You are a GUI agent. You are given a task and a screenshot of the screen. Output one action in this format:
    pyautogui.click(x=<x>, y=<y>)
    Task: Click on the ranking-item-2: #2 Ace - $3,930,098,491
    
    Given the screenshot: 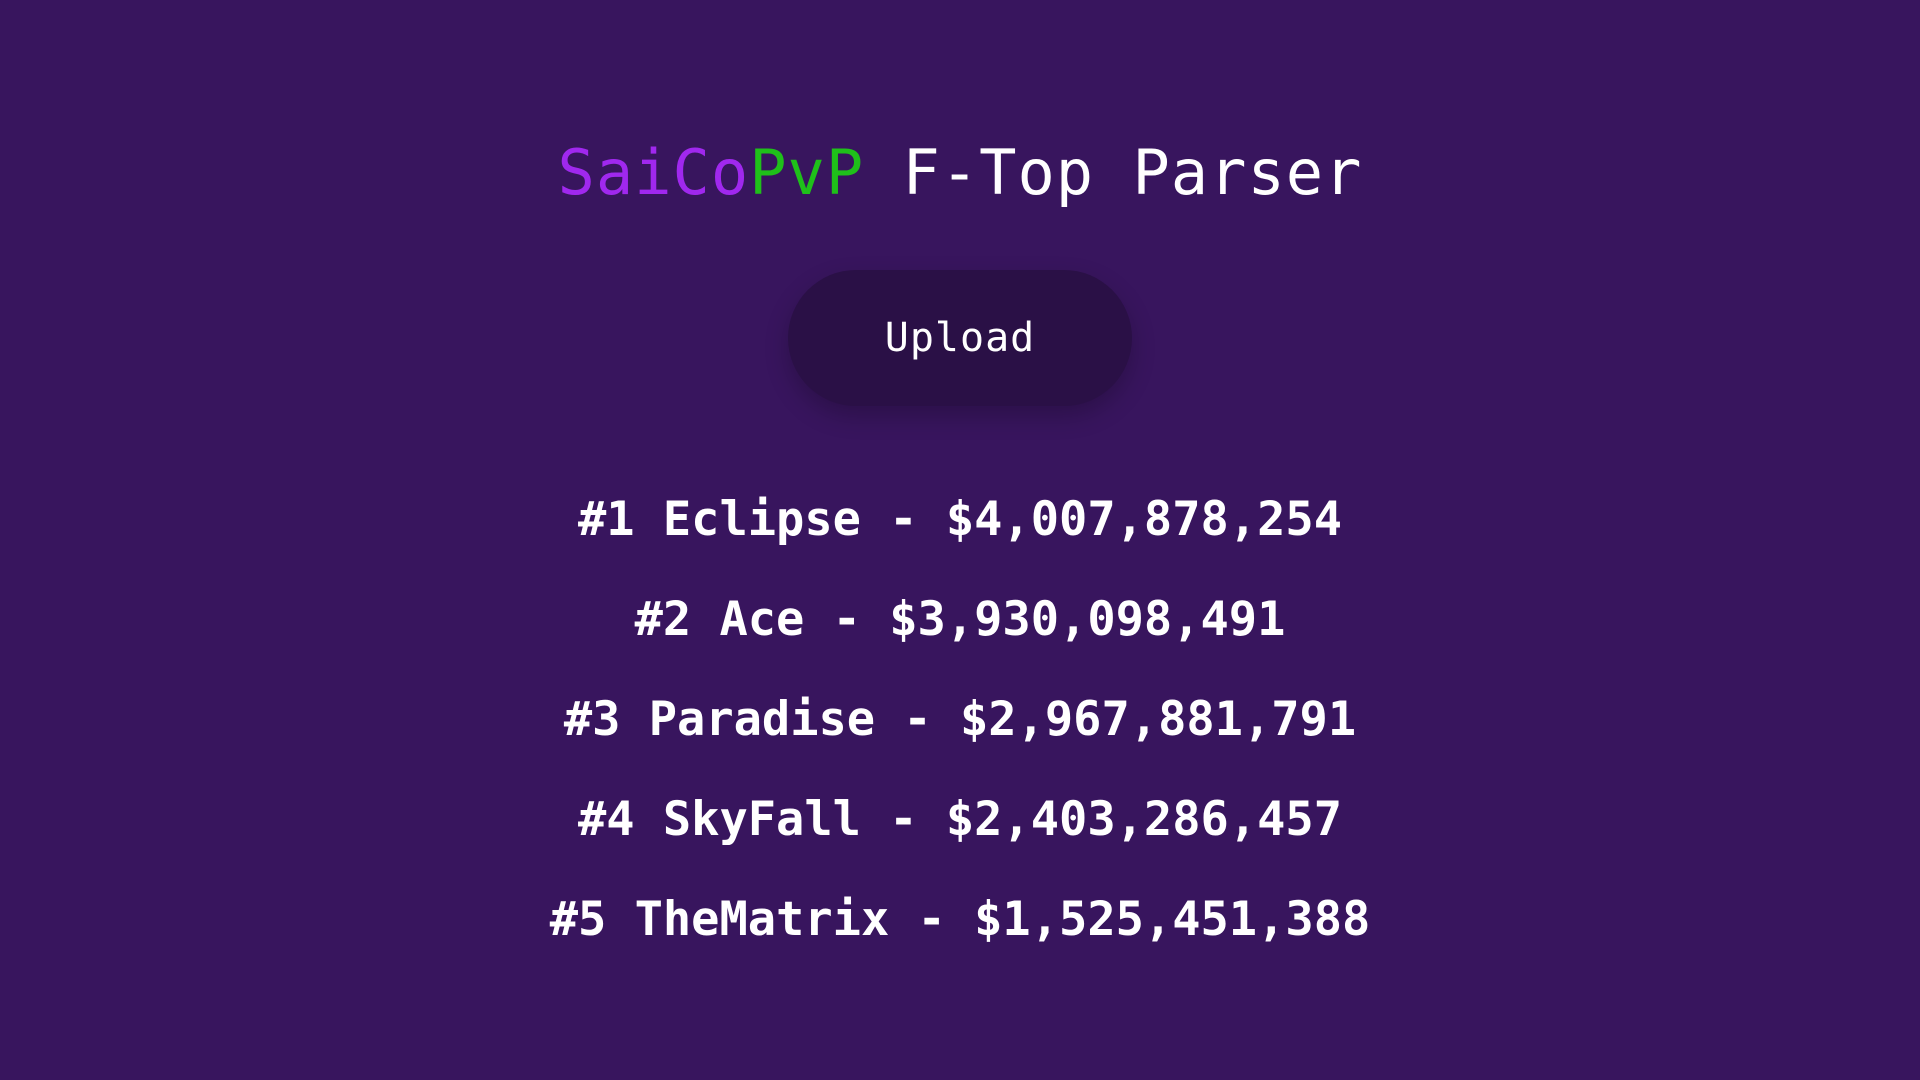 What is the action you would take?
    pyautogui.click(x=960, y=619)
    